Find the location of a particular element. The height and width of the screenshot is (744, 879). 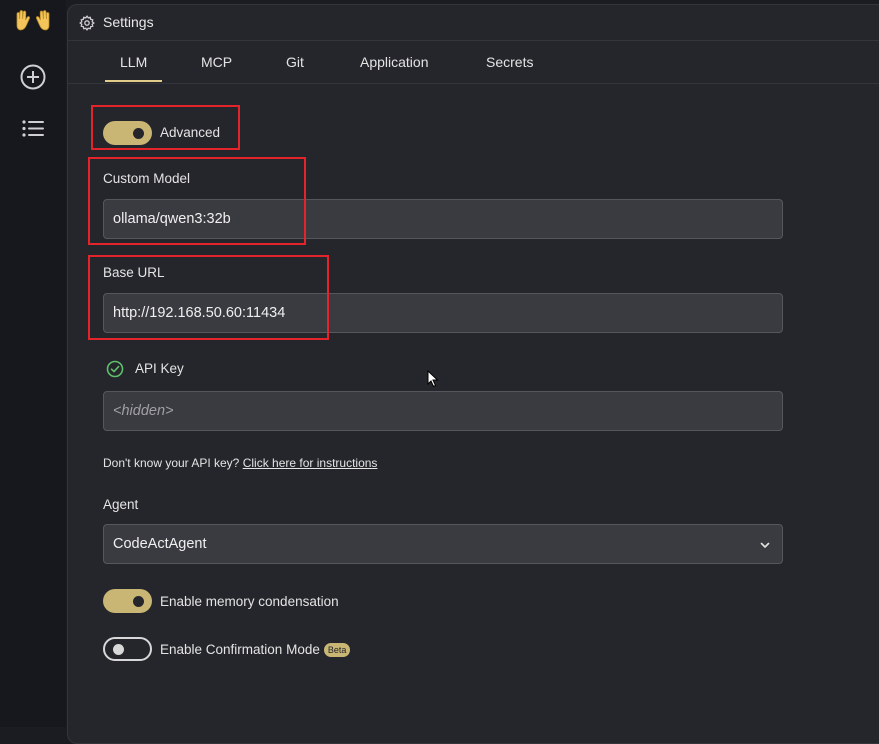

tab-git: Git is located at coordinates (295, 62).